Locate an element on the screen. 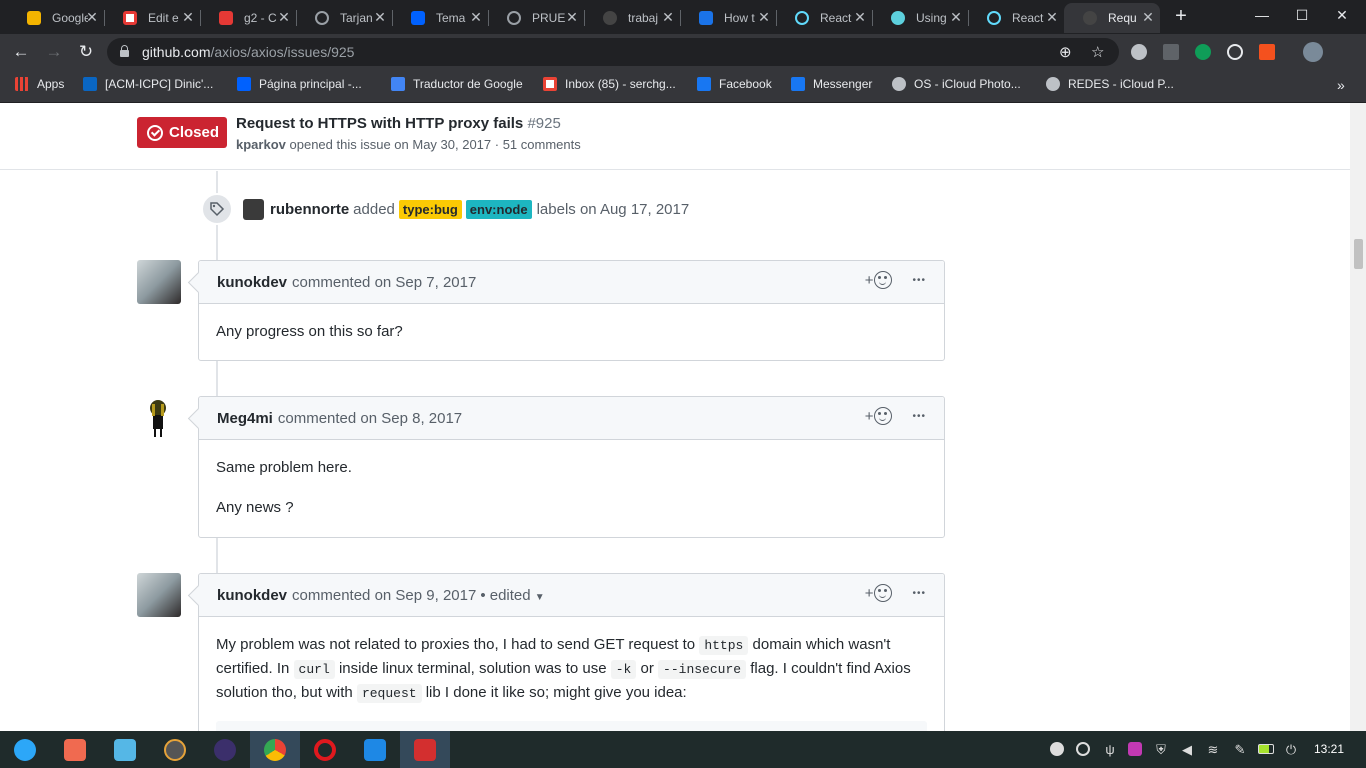 Image resolution: width=1366 pixels, height=768 pixels. browser-tab: Google ✕ is located at coordinates (56, 18).